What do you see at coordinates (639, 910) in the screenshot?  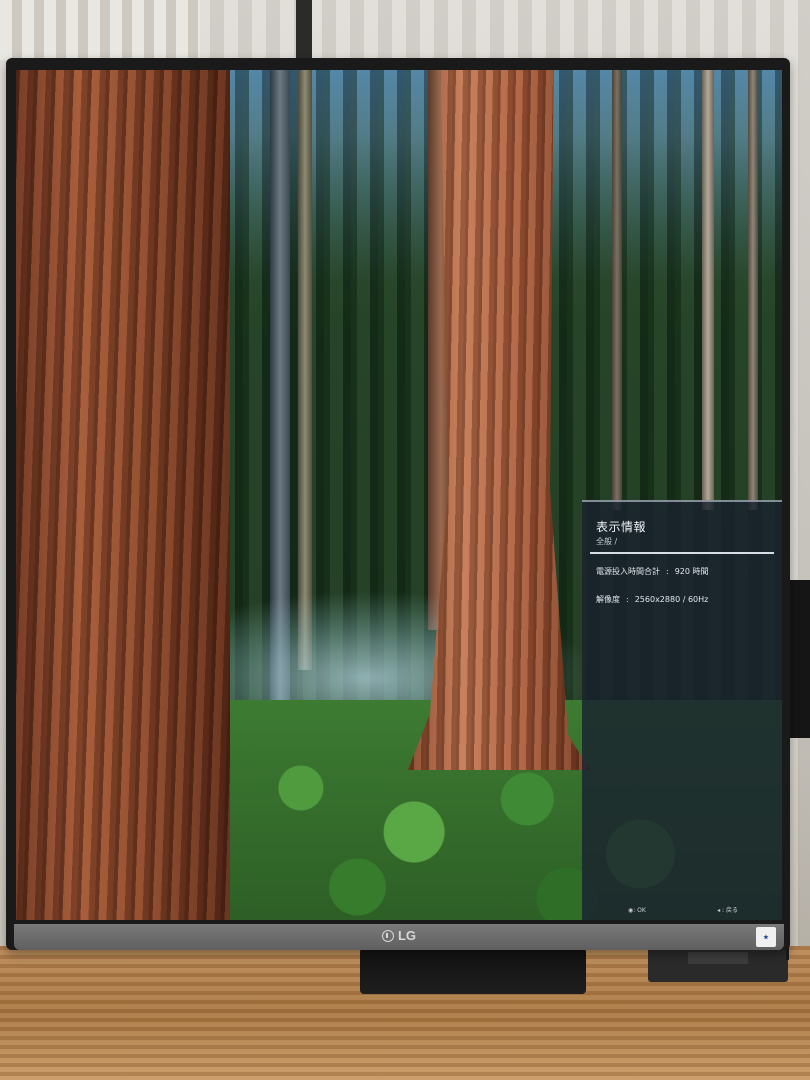 I see `osd-footer-ok-label: : OK` at bounding box center [639, 910].